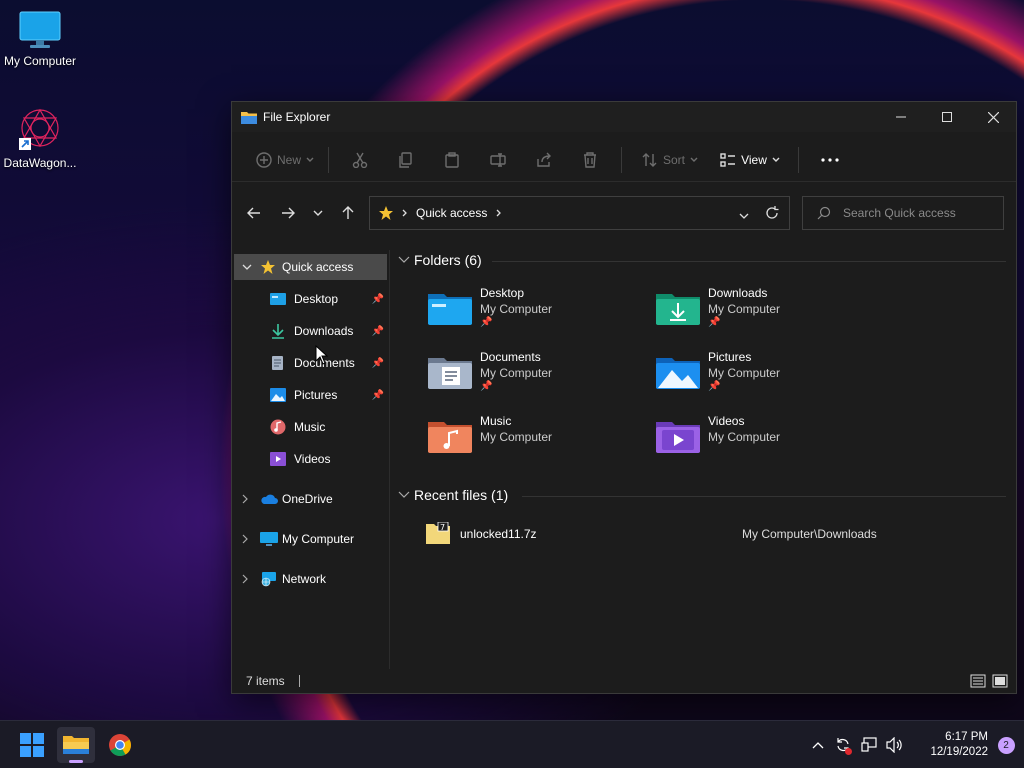  I want to click on videos-icon, so click(278, 459).